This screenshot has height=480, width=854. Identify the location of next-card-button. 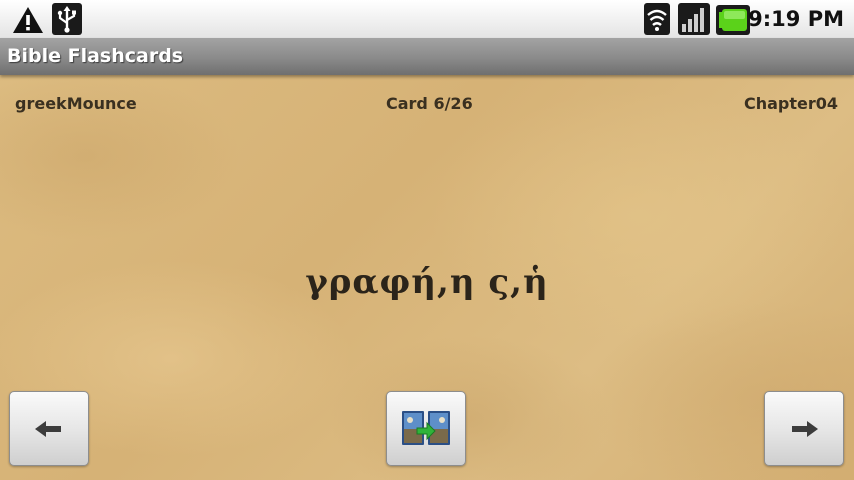
(804, 428).